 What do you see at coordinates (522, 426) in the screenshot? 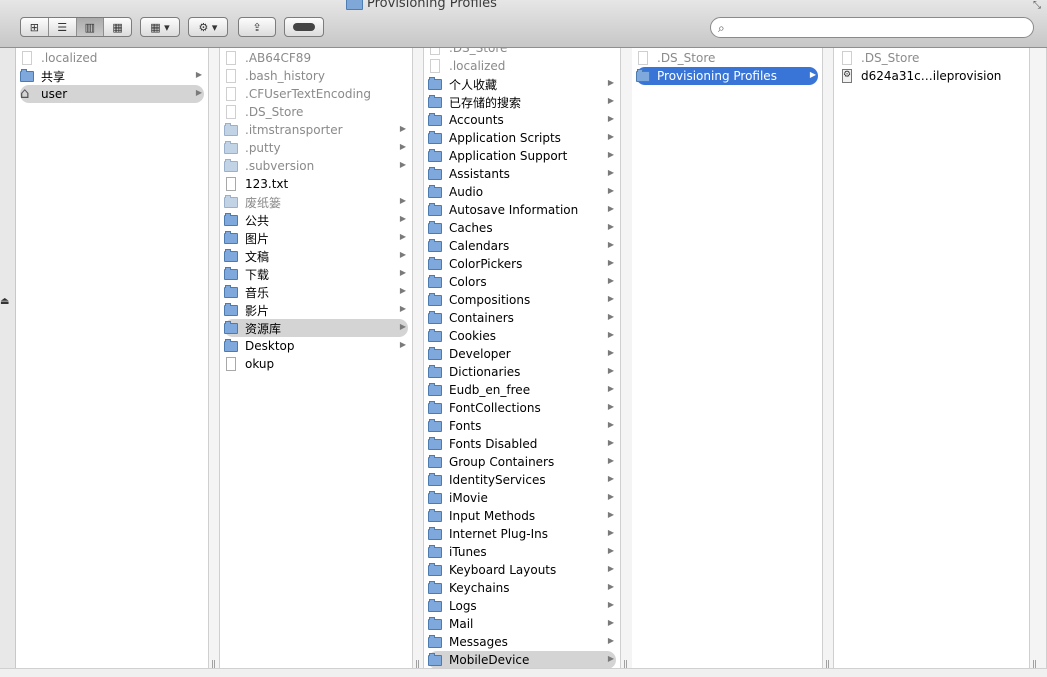
I see `folder-item: Fonts ▶` at bounding box center [522, 426].